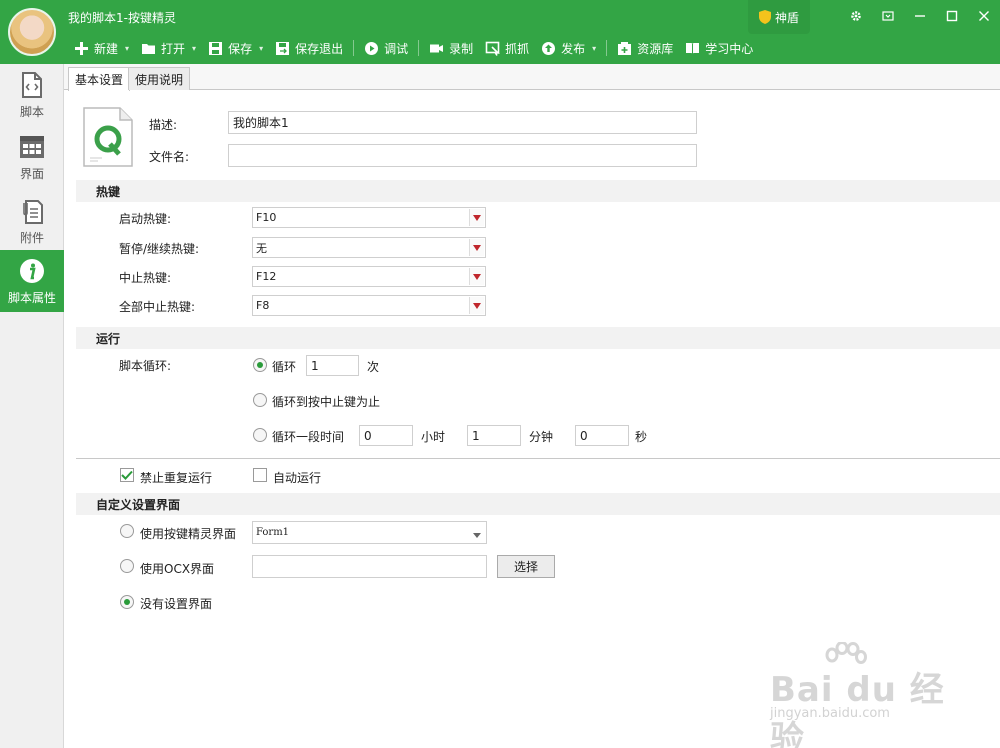 The image size is (1000, 748). Describe the element at coordinates (779, 17) in the screenshot. I see `shield-button: 神盾` at that location.